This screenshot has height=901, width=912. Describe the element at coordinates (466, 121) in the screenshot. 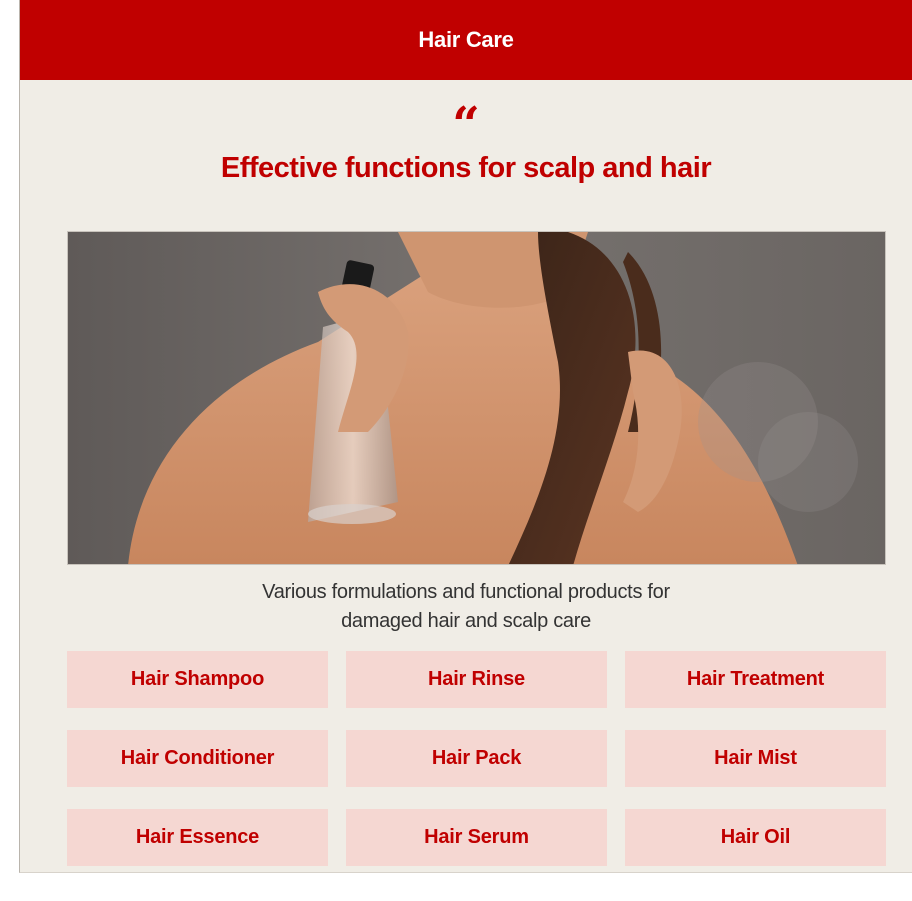

I see `quote-icon: “` at that location.